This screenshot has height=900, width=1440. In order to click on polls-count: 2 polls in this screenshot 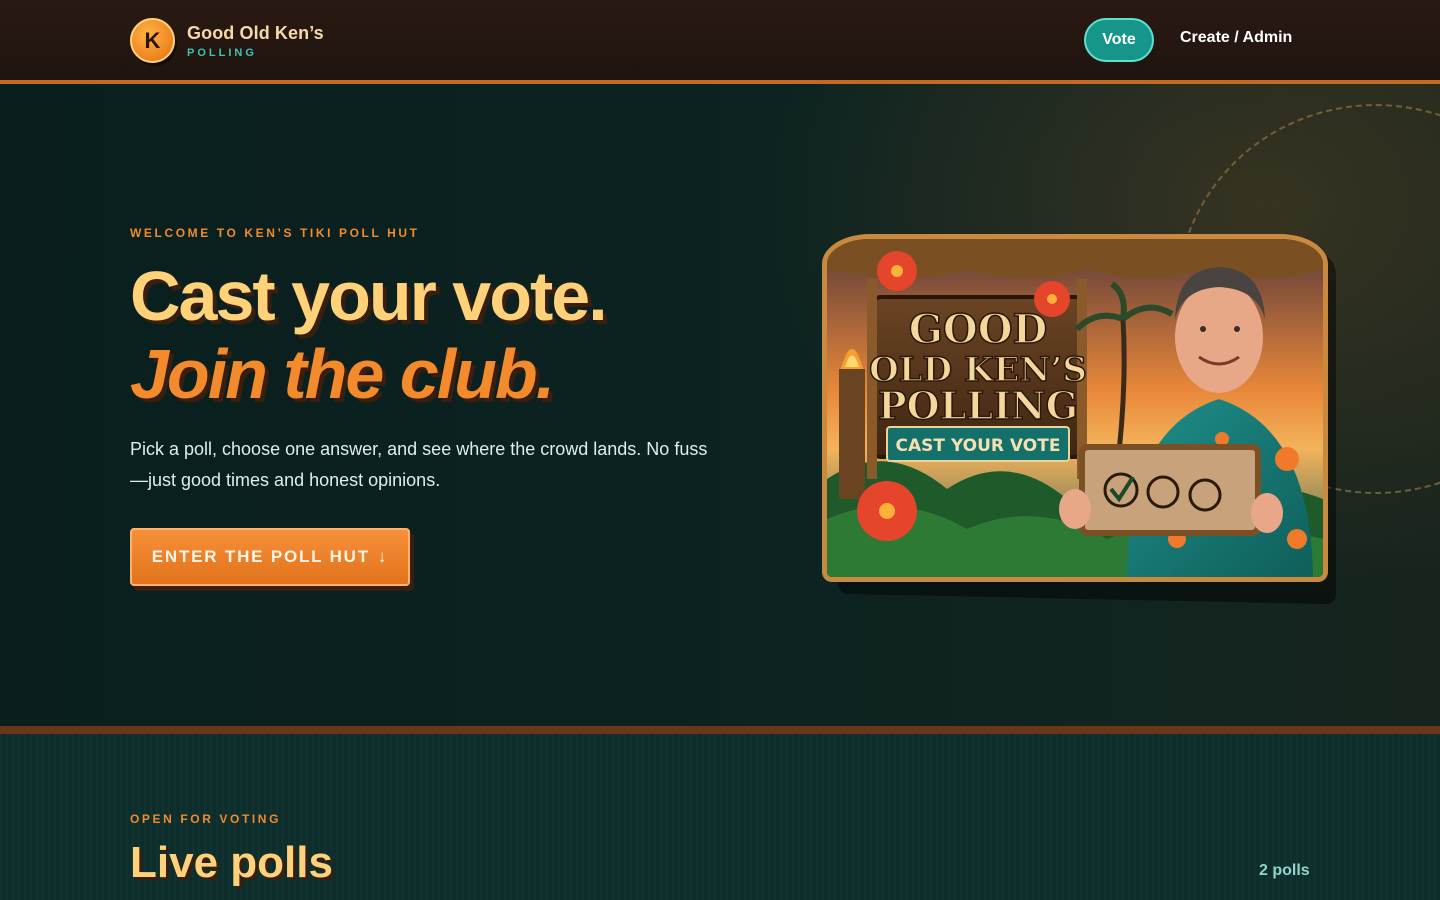, I will do `click(1284, 870)`.